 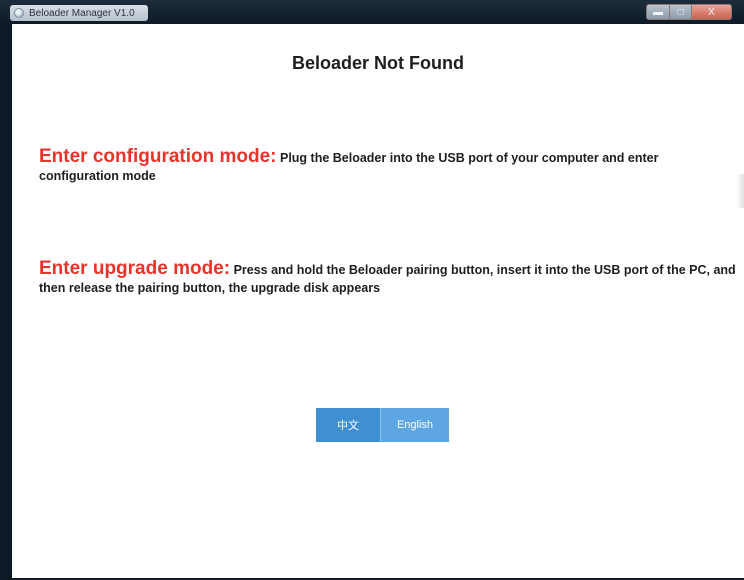 What do you see at coordinates (135, 268) in the screenshot?
I see `upgrade-mode-label: Enter upgrade mode:` at bounding box center [135, 268].